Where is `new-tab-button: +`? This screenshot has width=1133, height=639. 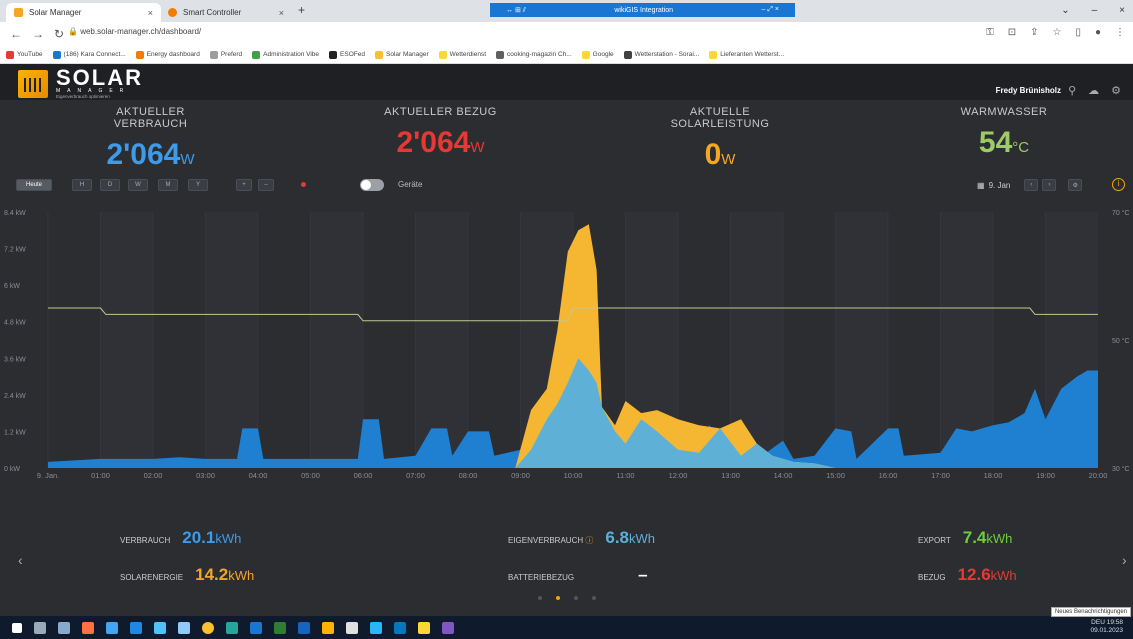 new-tab-button: + is located at coordinates (301, 10).